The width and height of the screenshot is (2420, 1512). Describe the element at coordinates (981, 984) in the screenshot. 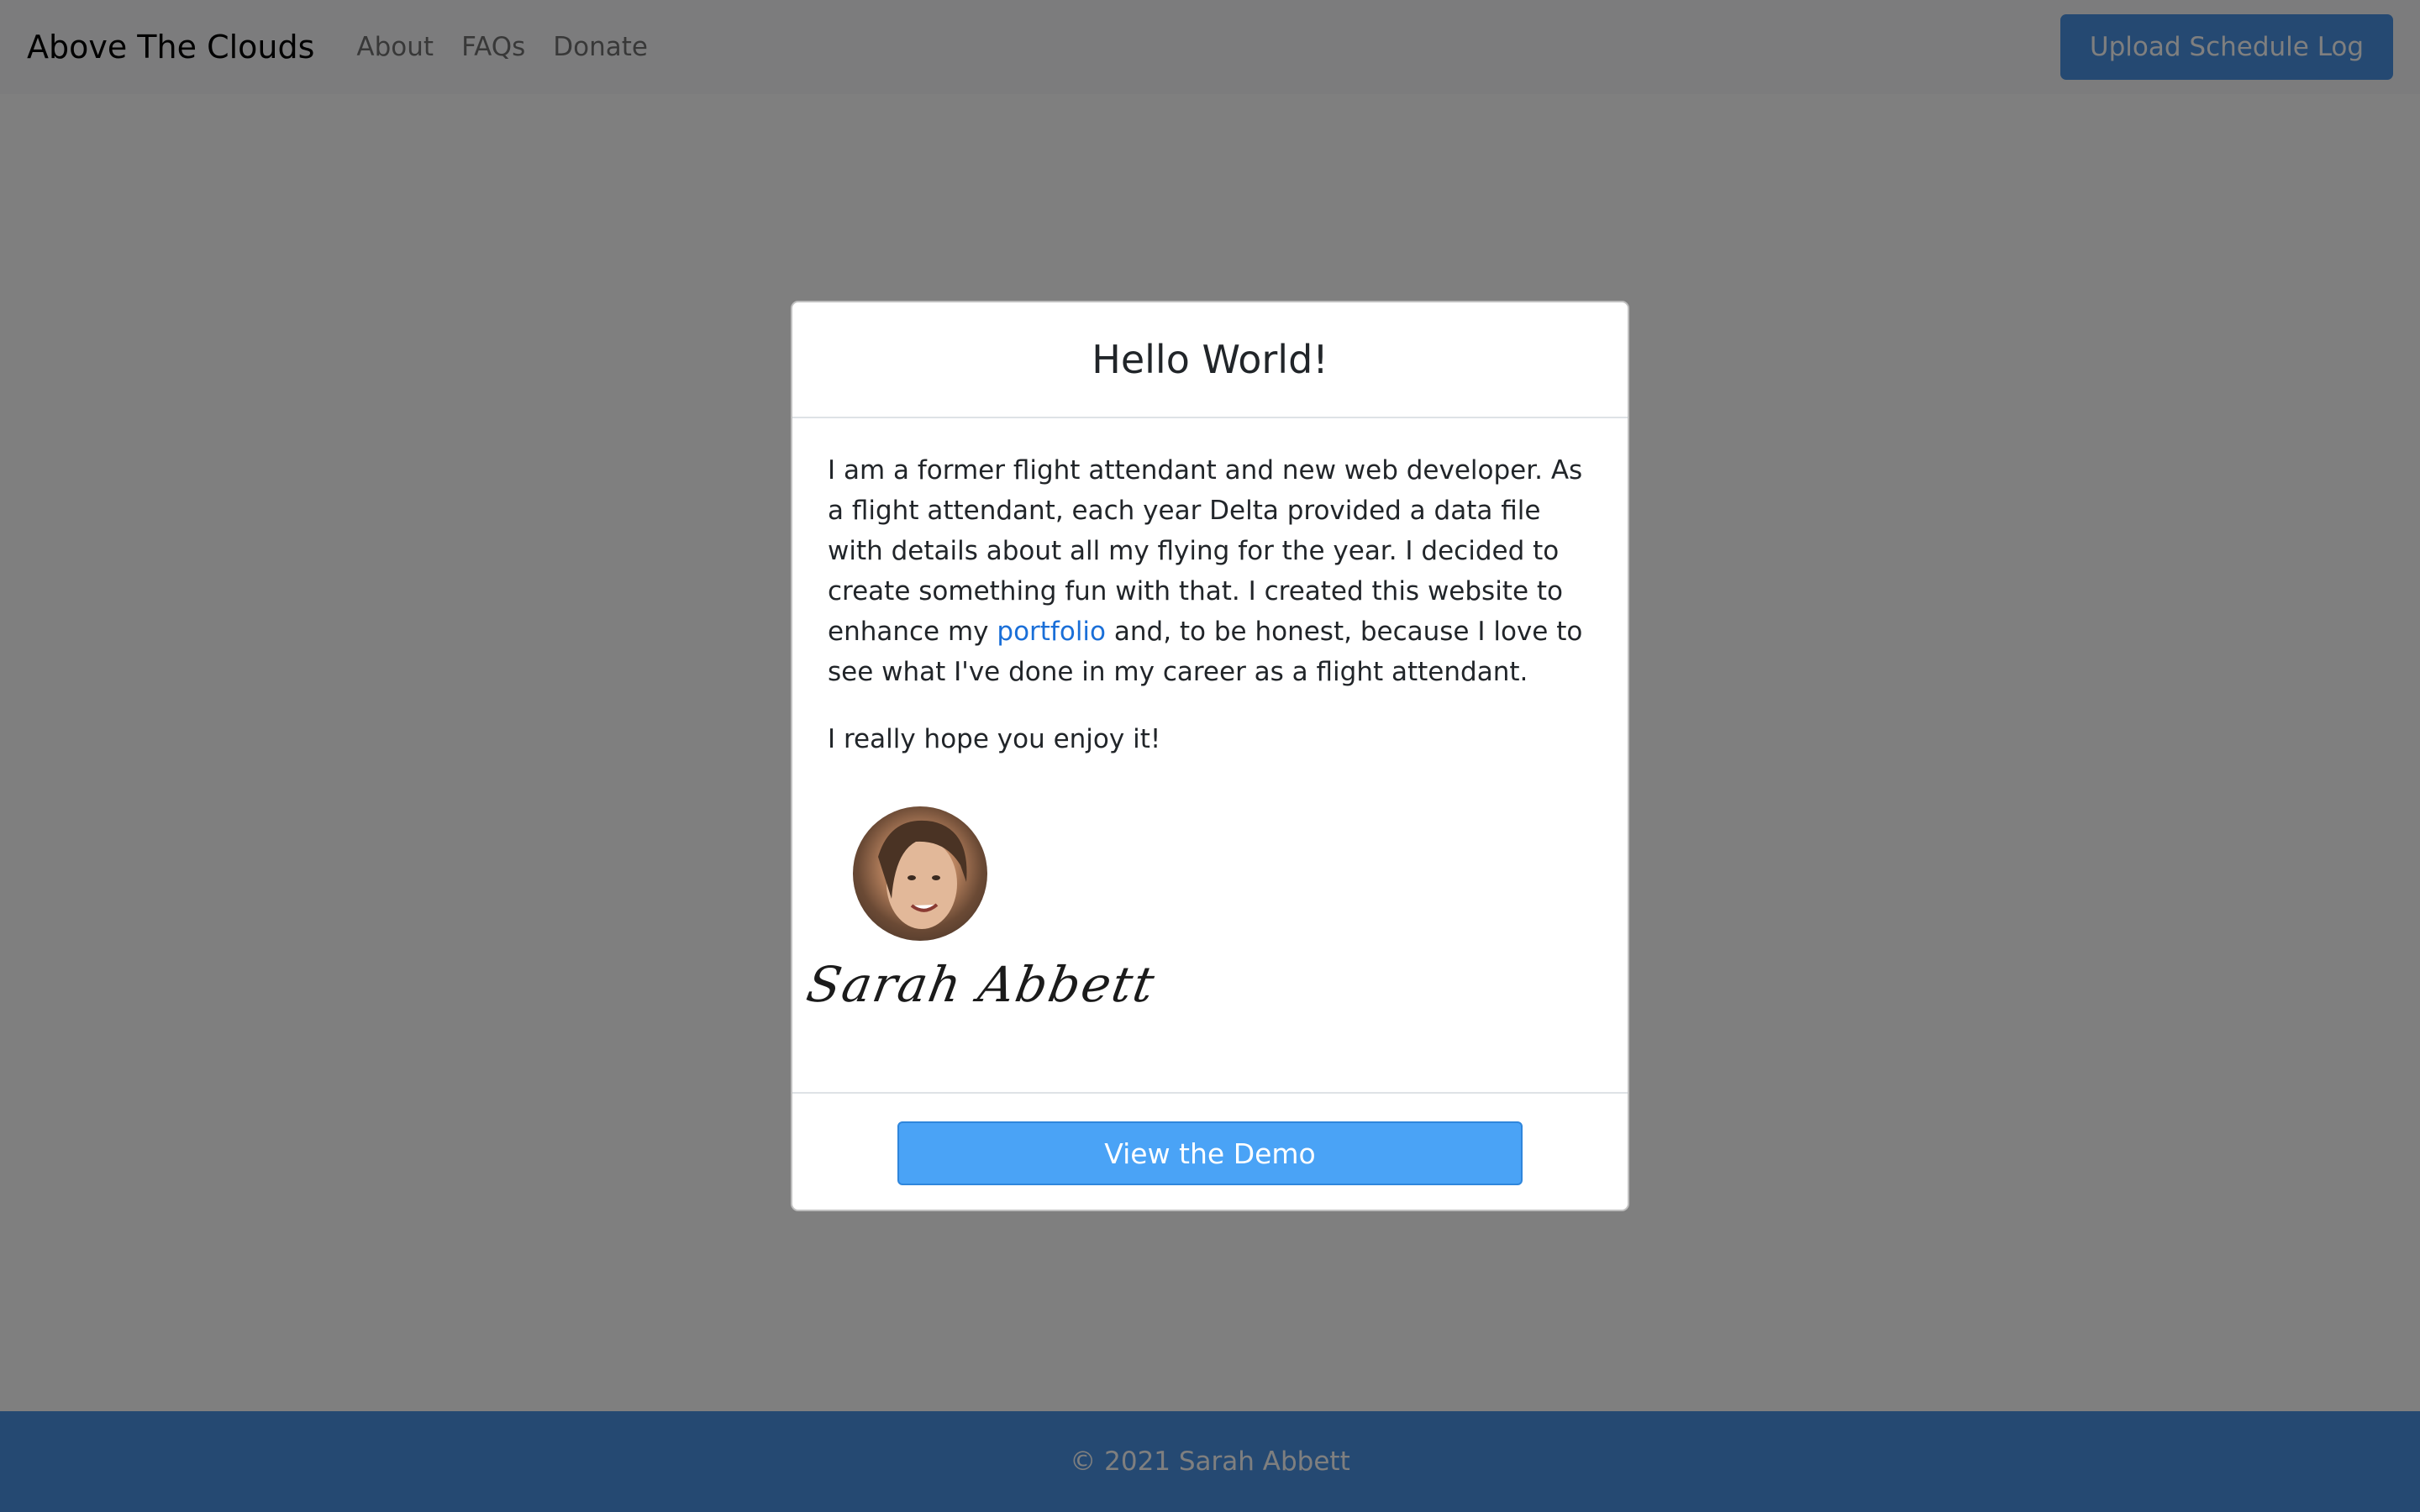

I see `signature: Sarah Abbett` at that location.